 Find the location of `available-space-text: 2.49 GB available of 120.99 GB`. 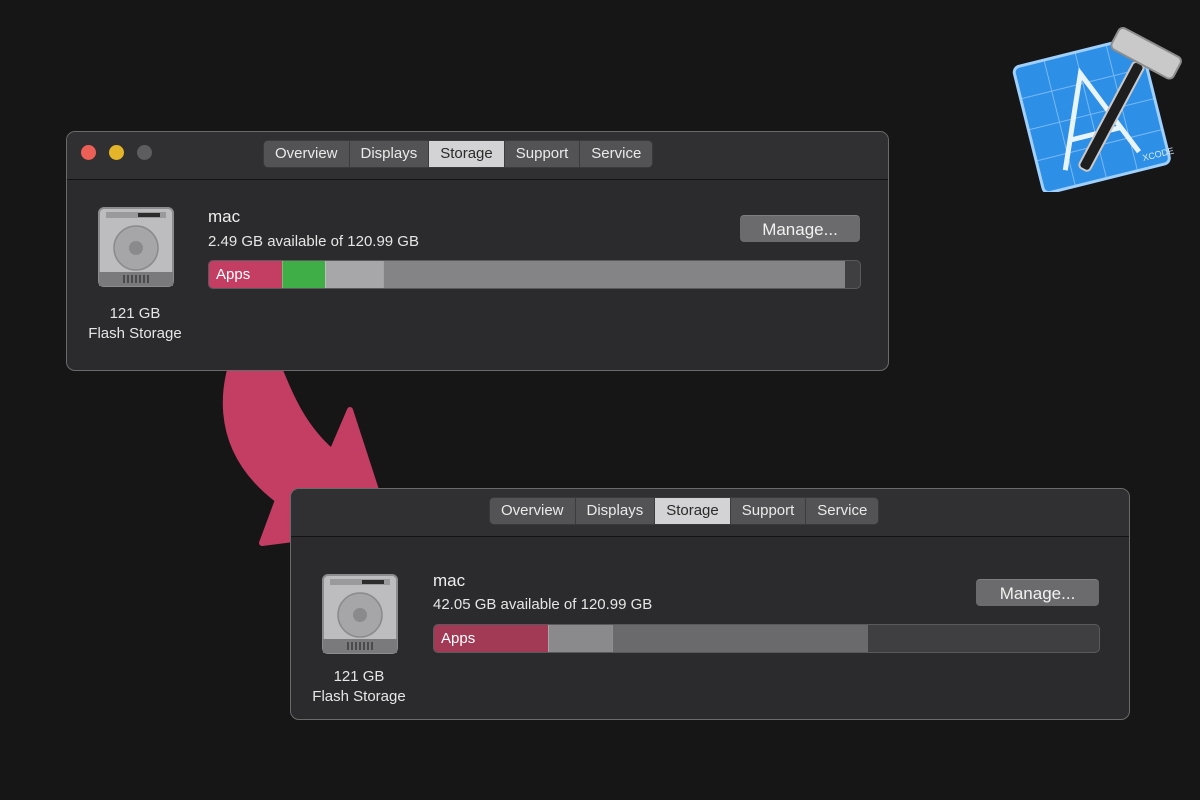

available-space-text: 2.49 GB available of 120.99 GB is located at coordinates (313, 241).